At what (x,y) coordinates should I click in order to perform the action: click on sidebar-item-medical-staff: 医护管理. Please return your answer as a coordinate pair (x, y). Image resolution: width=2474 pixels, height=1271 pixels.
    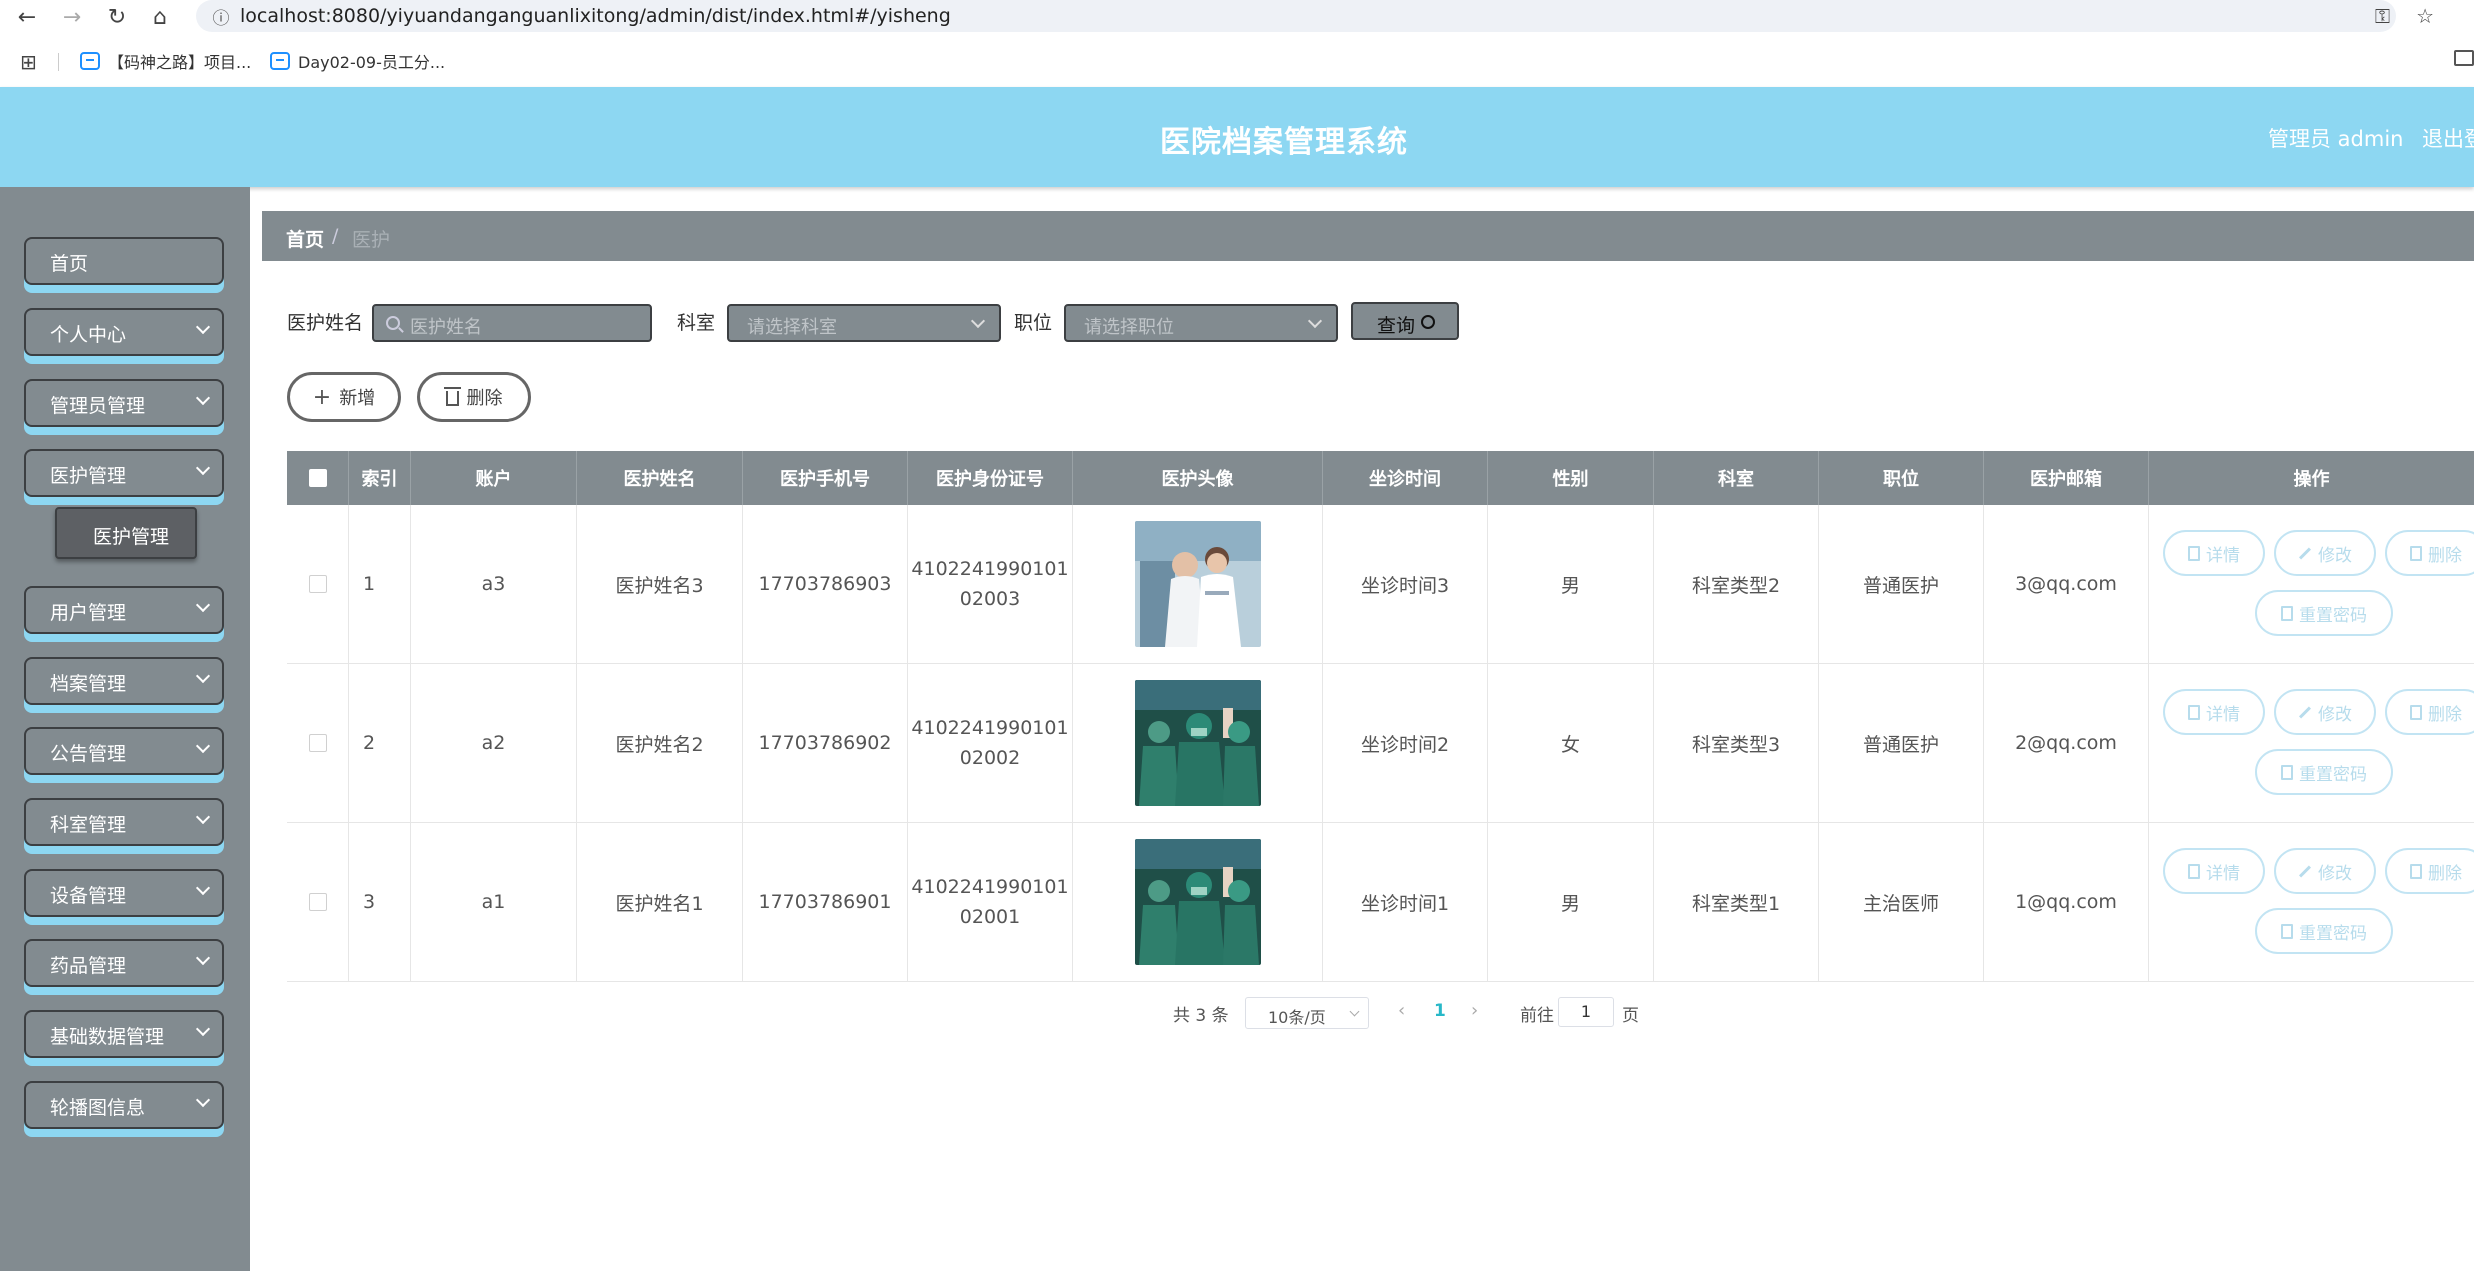
    Looking at the image, I should click on (124, 473).